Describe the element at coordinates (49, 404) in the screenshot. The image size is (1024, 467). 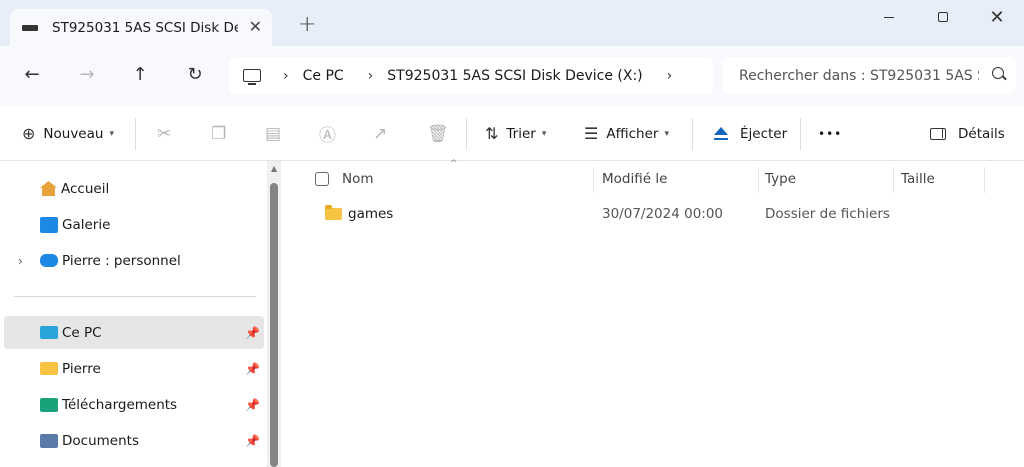
I see `downloads-icon` at that location.